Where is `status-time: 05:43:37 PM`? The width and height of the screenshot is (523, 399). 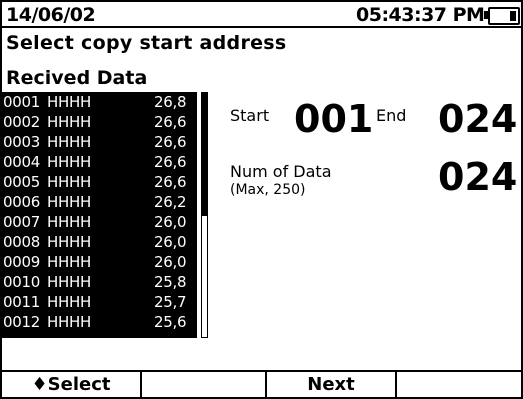
status-time: 05:43:37 PM is located at coordinates (420, 15).